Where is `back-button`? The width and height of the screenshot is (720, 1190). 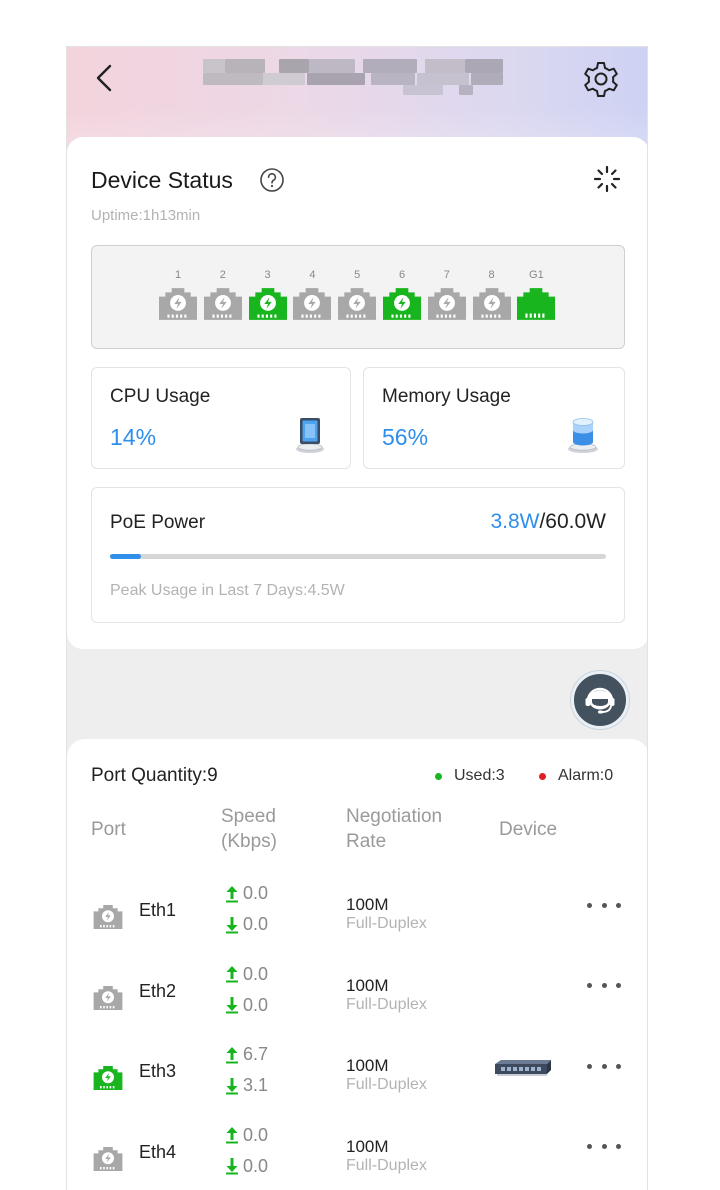
back-button is located at coordinates (104, 78).